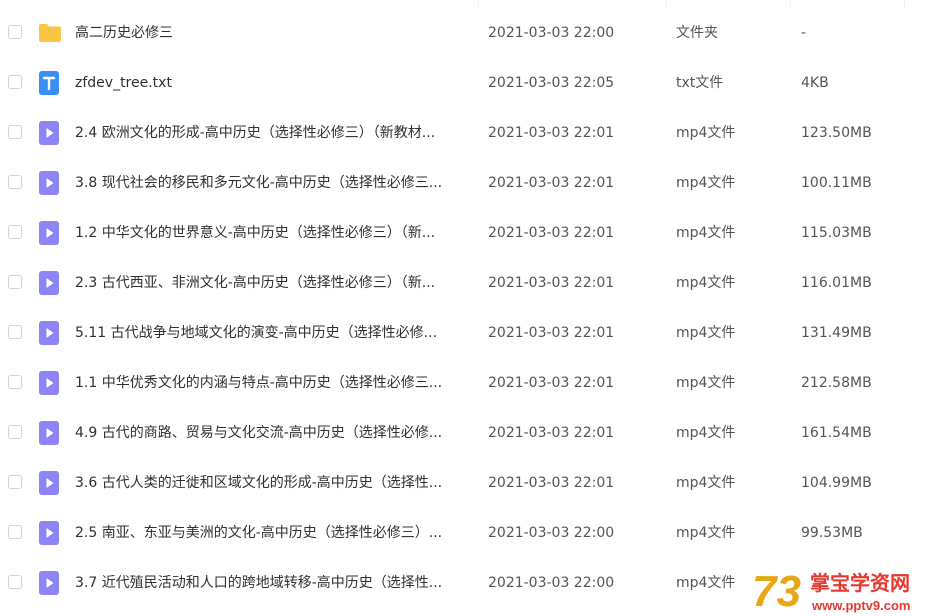 Image resolution: width=936 pixels, height=616 pixels. Describe the element at coordinates (700, 83) in the screenshot. I see `file-type: txt文件` at that location.